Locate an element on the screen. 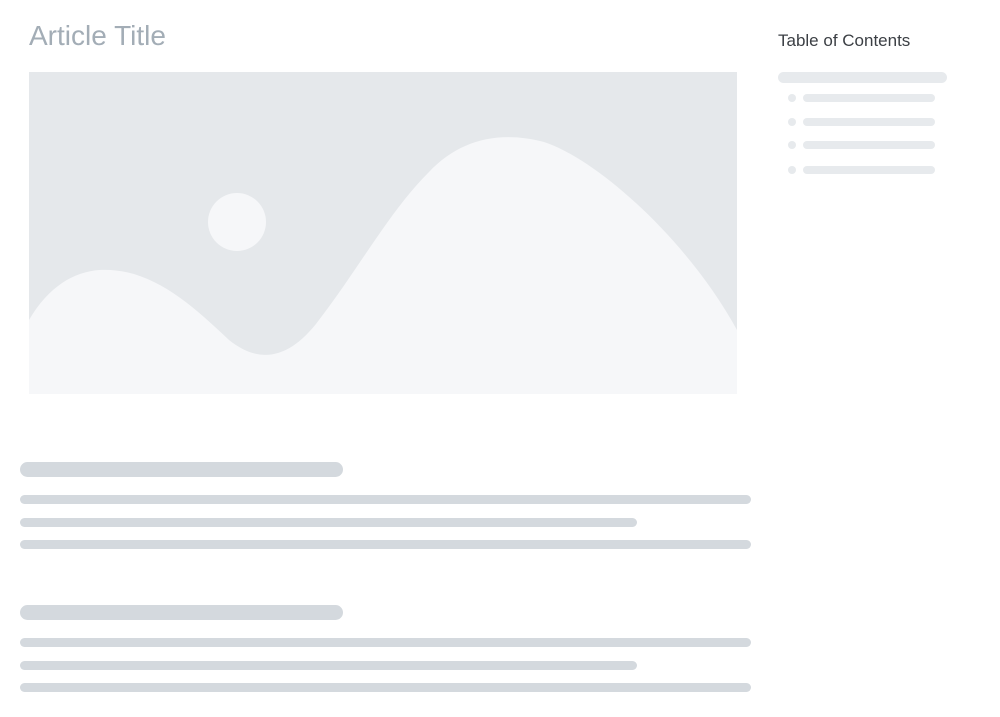  toc-title: Table of Contents is located at coordinates (844, 40).